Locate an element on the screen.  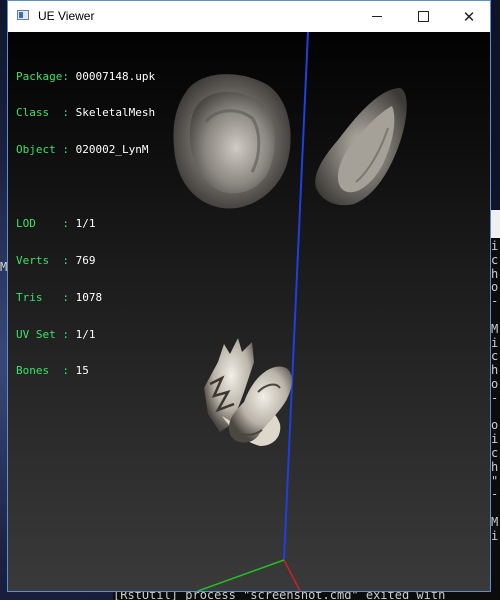
tris-label: Tris : is located at coordinates (42, 297).